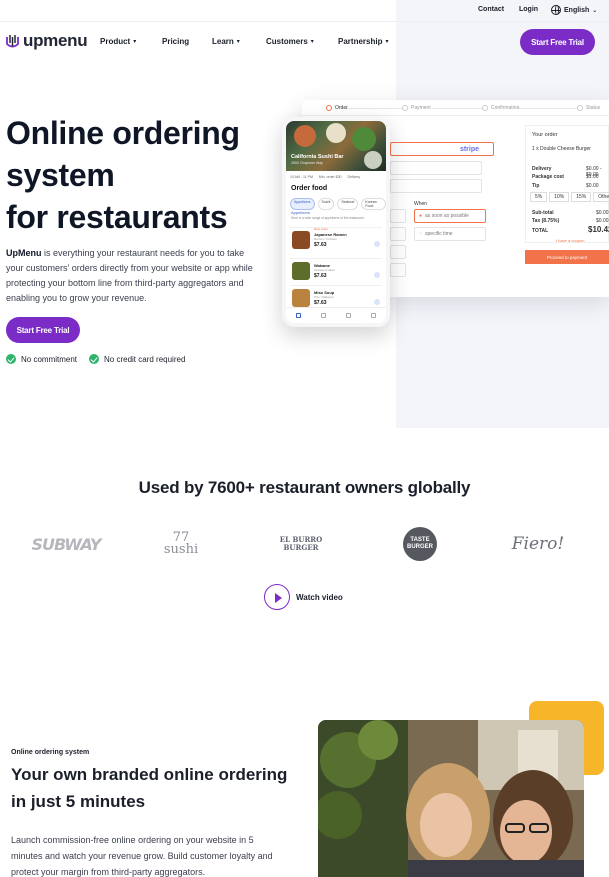  Describe the element at coordinates (528, 9) in the screenshot. I see `login-link: Login` at that location.